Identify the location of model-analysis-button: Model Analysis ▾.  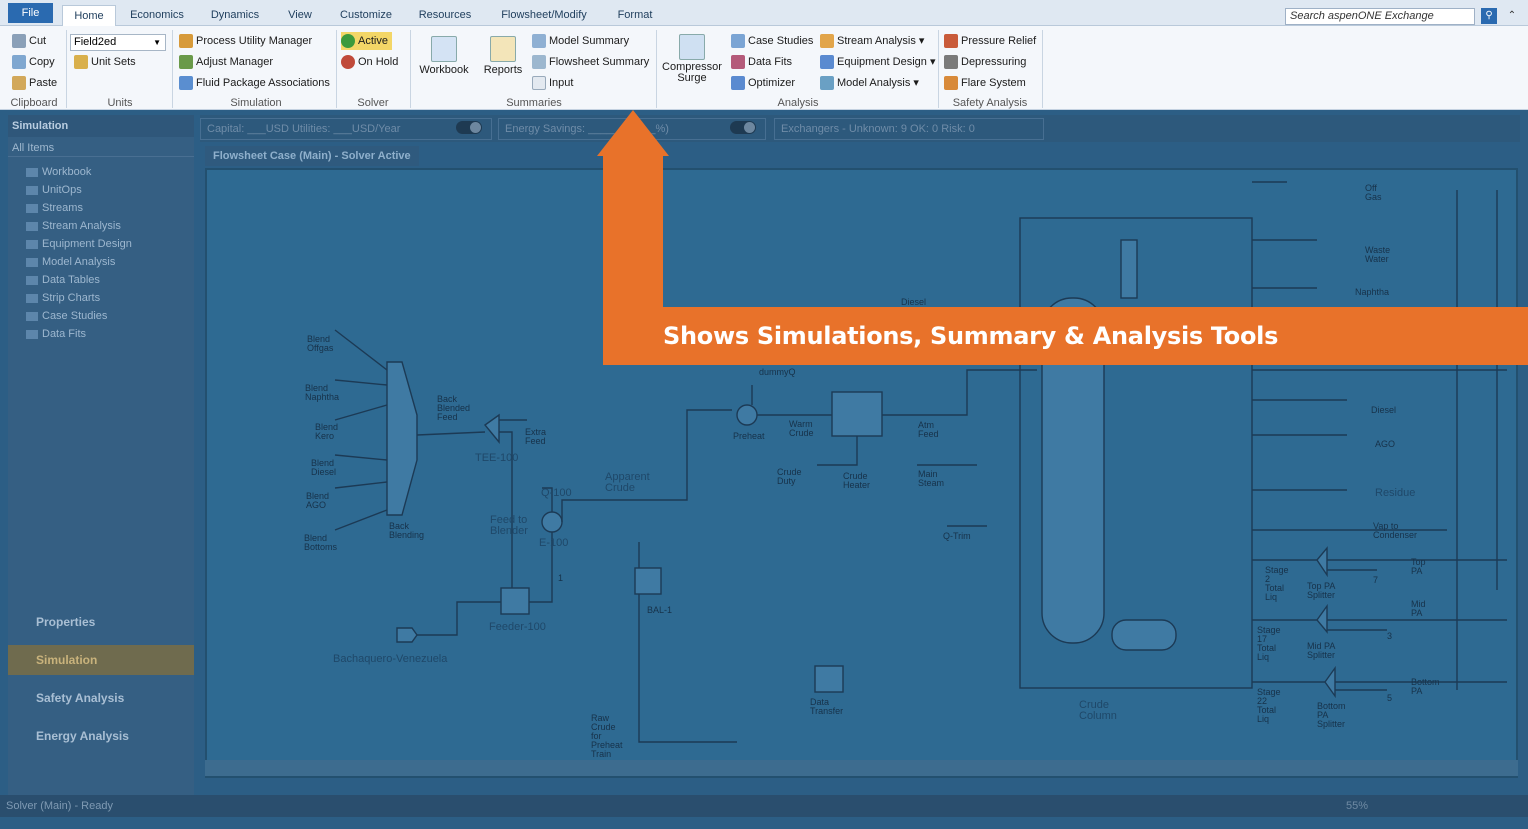
(869, 83).